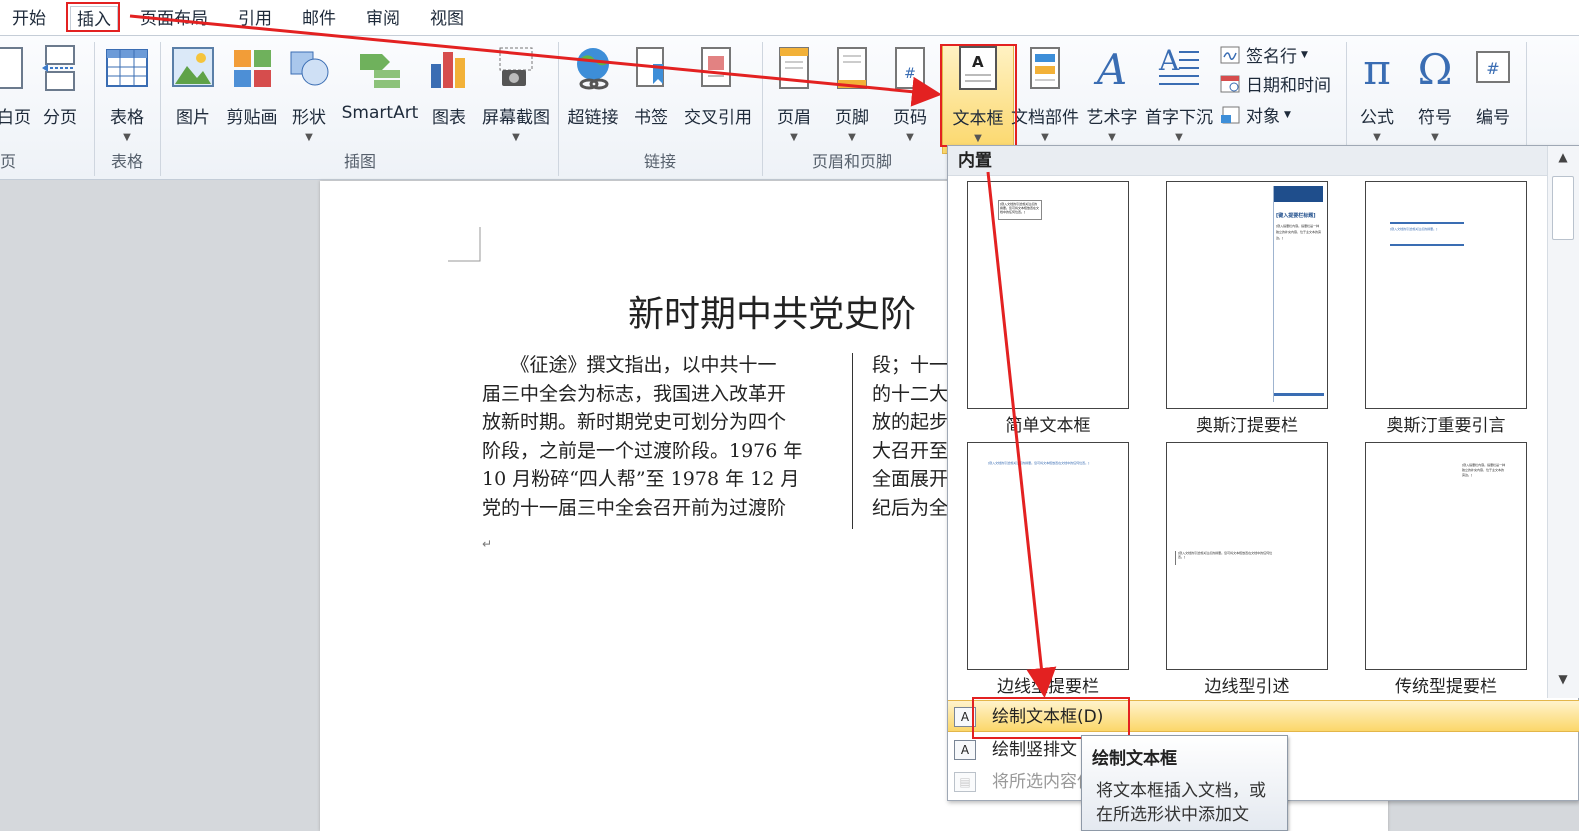 The width and height of the screenshot is (1579, 831). What do you see at coordinates (910, 93) in the screenshot?
I see `page-number-button: # 页码 ▼` at bounding box center [910, 93].